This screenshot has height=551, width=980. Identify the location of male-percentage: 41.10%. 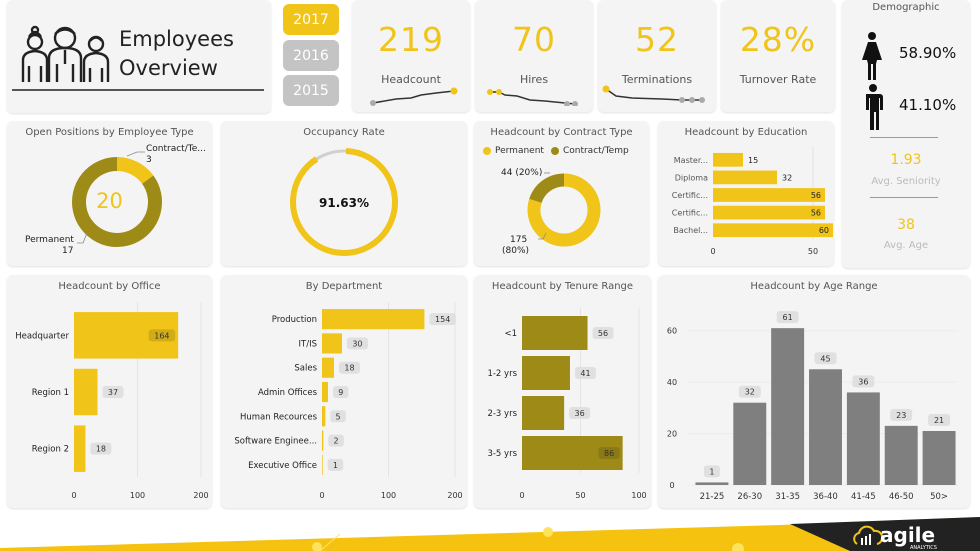
(928, 105).